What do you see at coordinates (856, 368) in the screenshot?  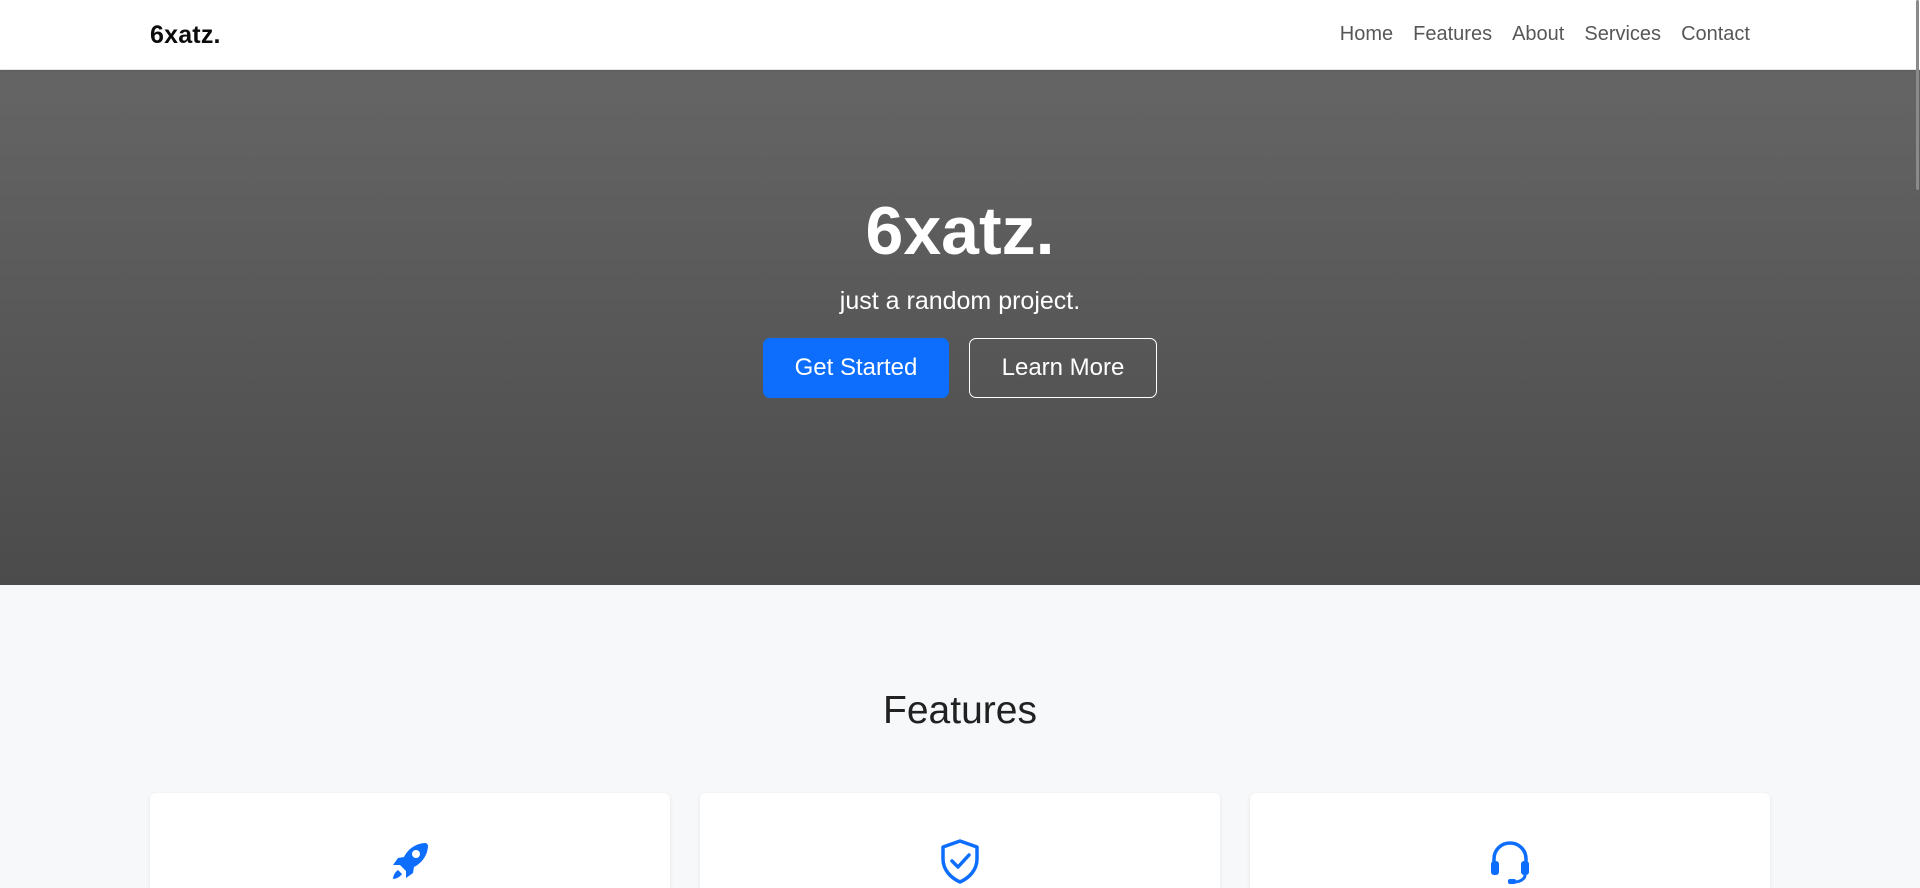 I see `get-started-button: Get Started` at bounding box center [856, 368].